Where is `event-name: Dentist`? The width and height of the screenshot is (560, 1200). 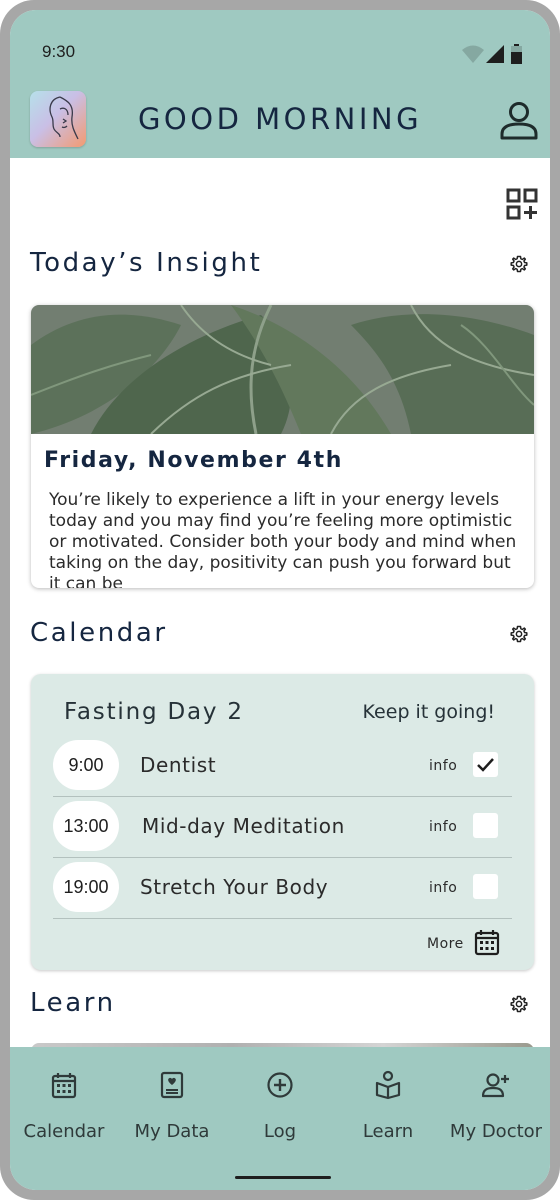
event-name: Dentist is located at coordinates (178, 765).